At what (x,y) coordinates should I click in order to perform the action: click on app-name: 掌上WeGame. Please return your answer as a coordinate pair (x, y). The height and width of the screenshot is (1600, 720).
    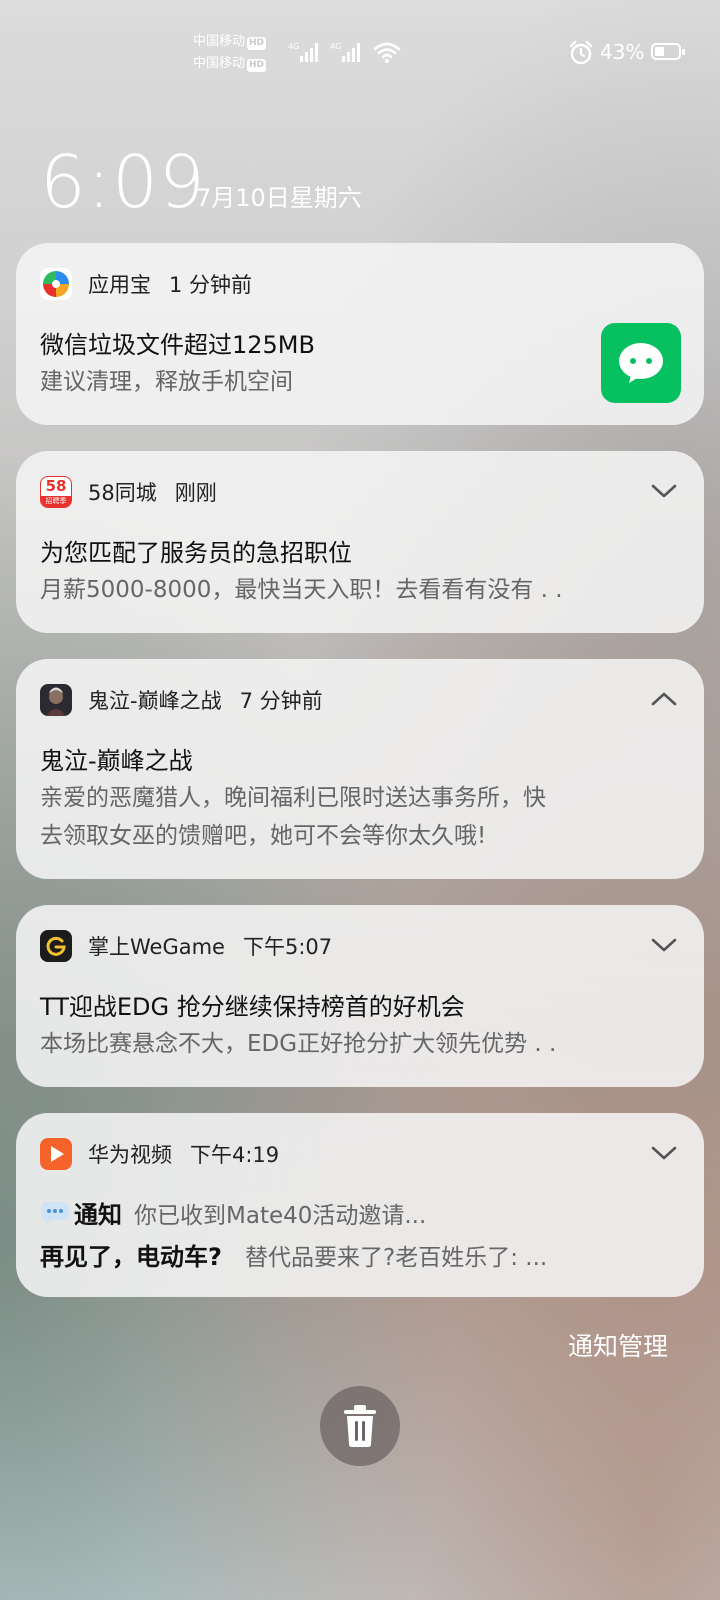
    Looking at the image, I should click on (156, 947).